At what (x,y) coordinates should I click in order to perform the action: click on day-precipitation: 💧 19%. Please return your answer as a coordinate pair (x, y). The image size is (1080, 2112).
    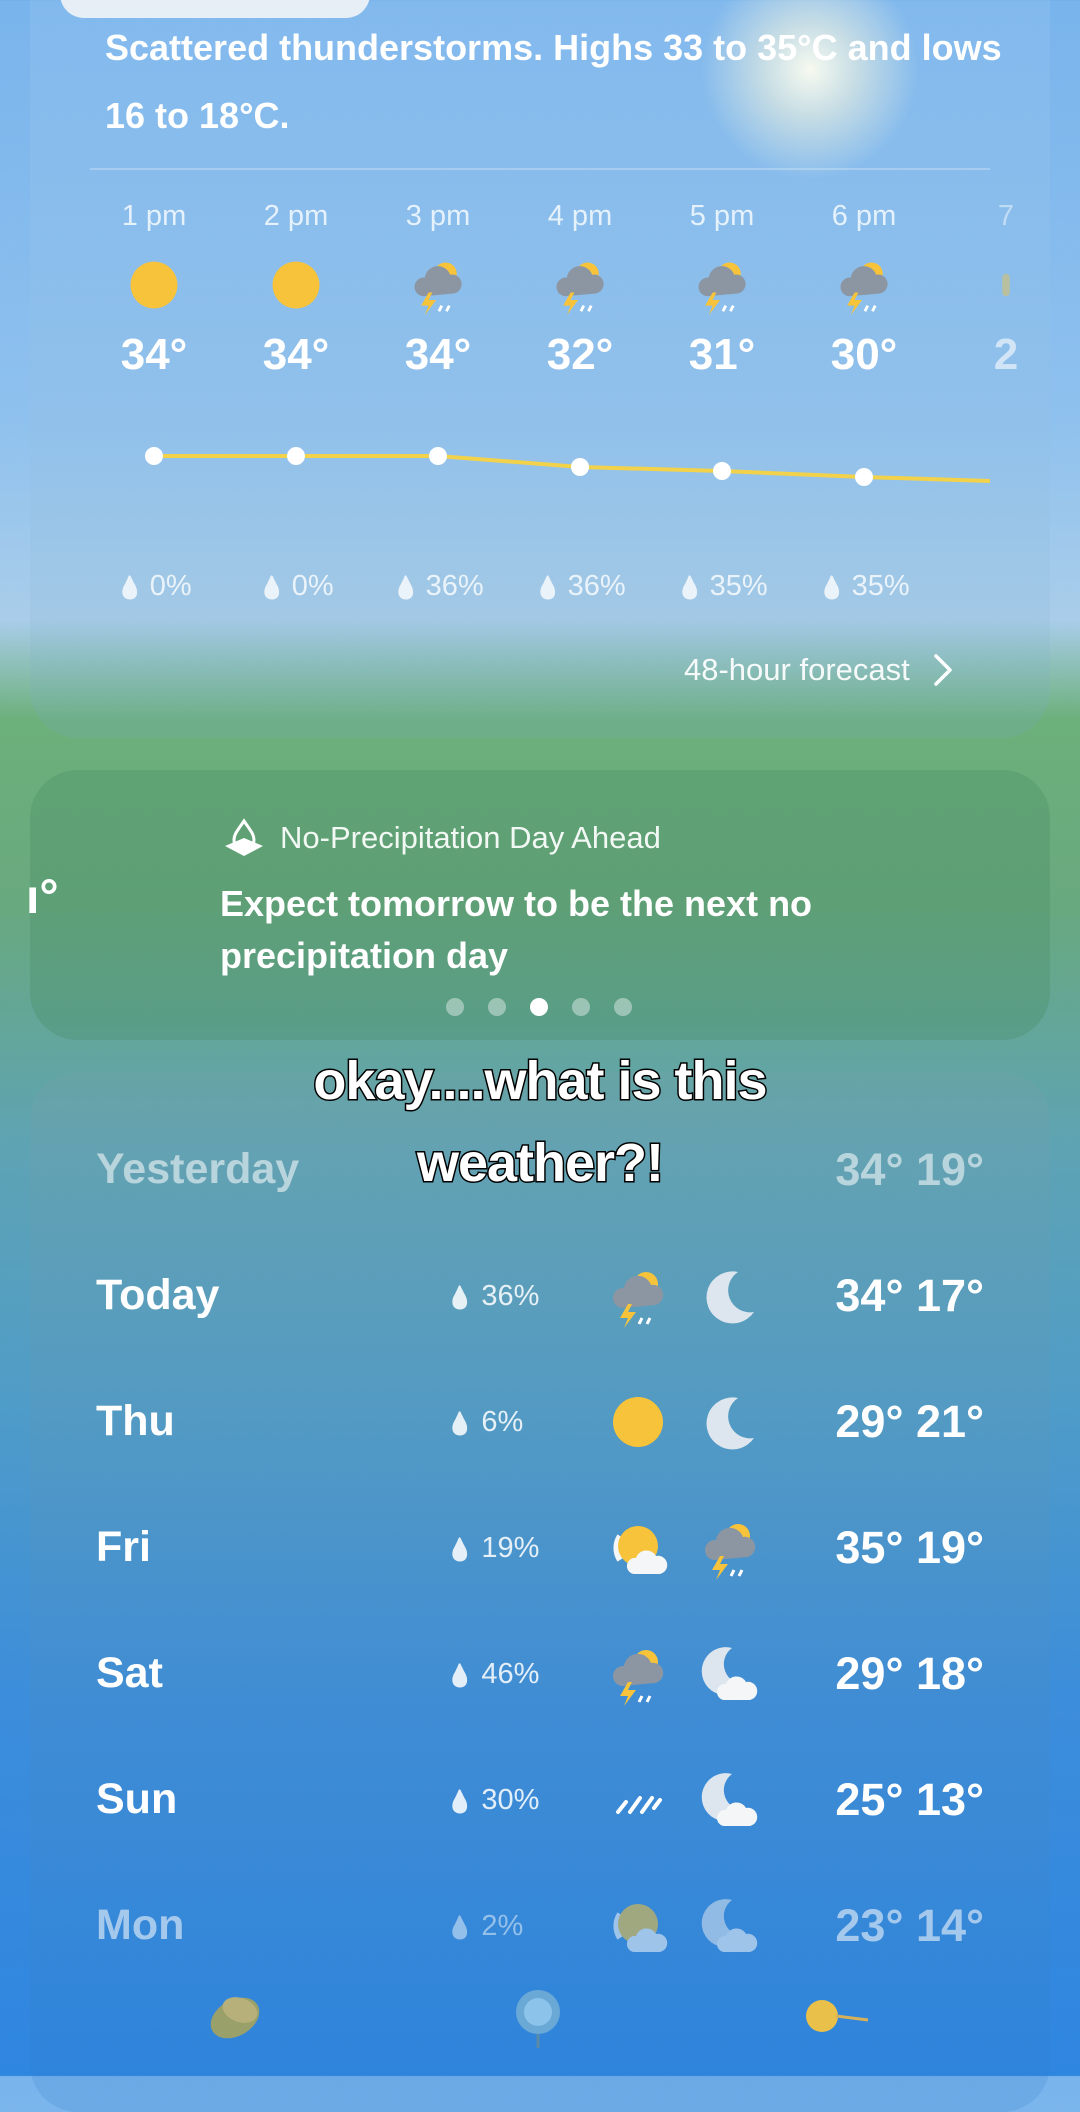
    Looking at the image, I should click on (493, 1548).